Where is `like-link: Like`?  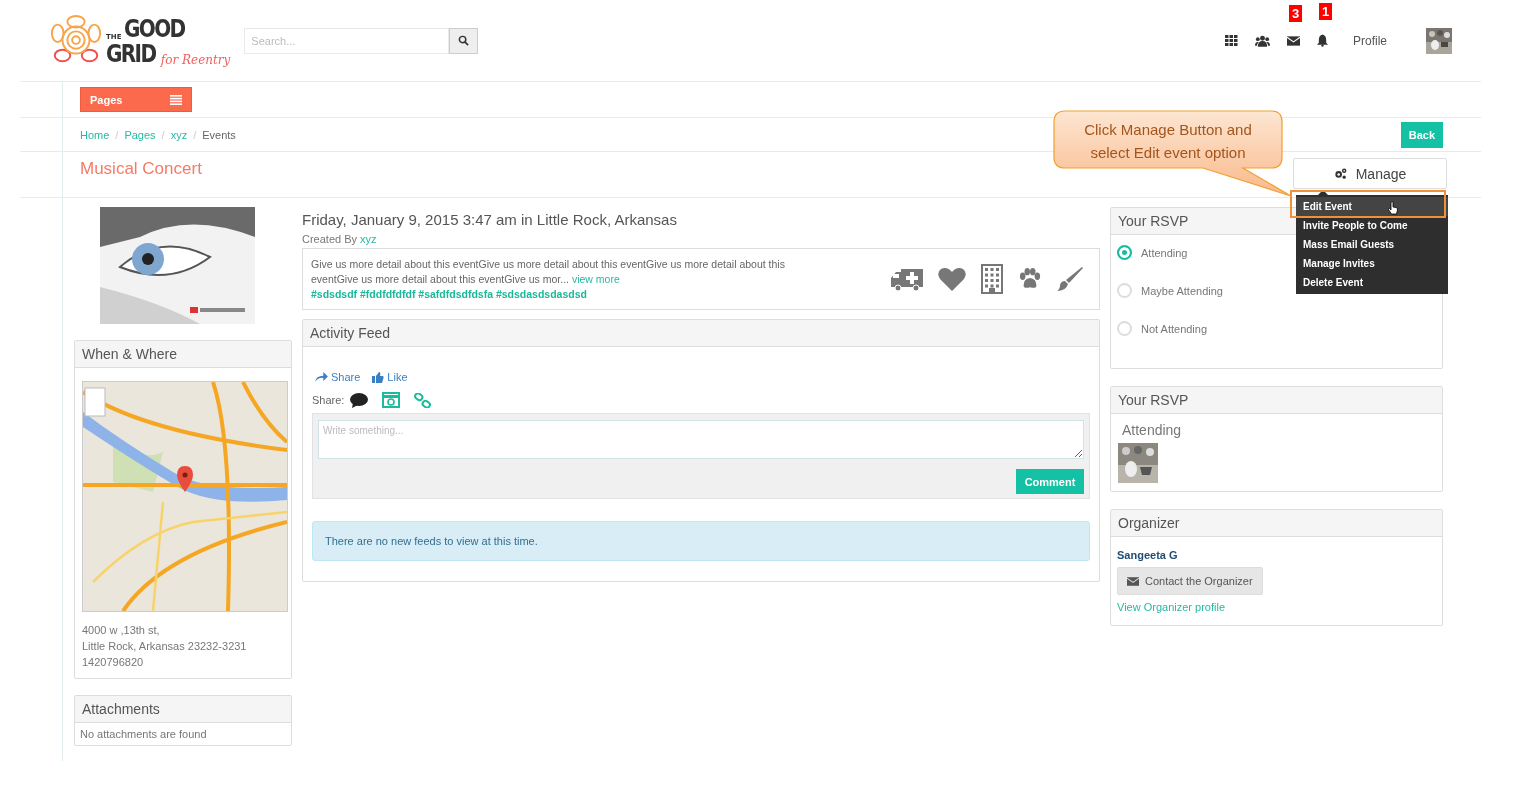 like-link: Like is located at coordinates (390, 377).